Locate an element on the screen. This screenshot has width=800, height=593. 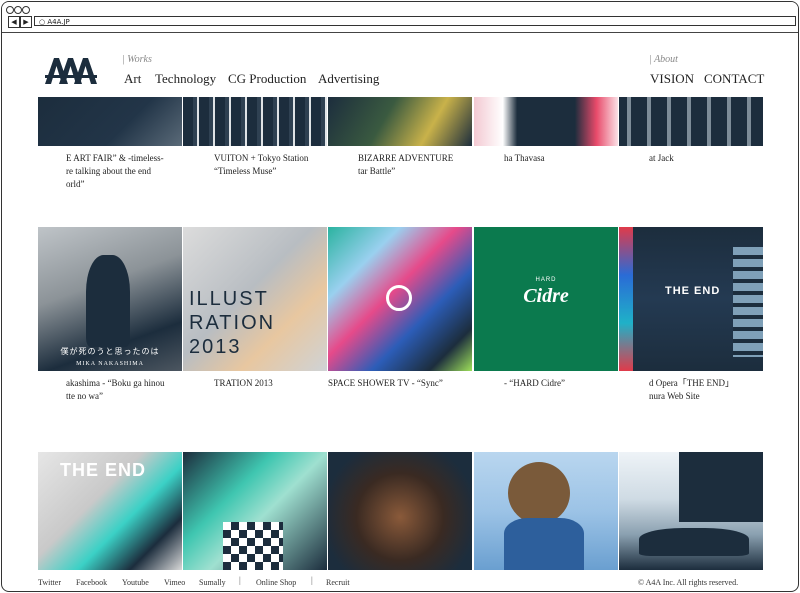
cidre-logo-text: Cidre is located at coordinates (546, 296).